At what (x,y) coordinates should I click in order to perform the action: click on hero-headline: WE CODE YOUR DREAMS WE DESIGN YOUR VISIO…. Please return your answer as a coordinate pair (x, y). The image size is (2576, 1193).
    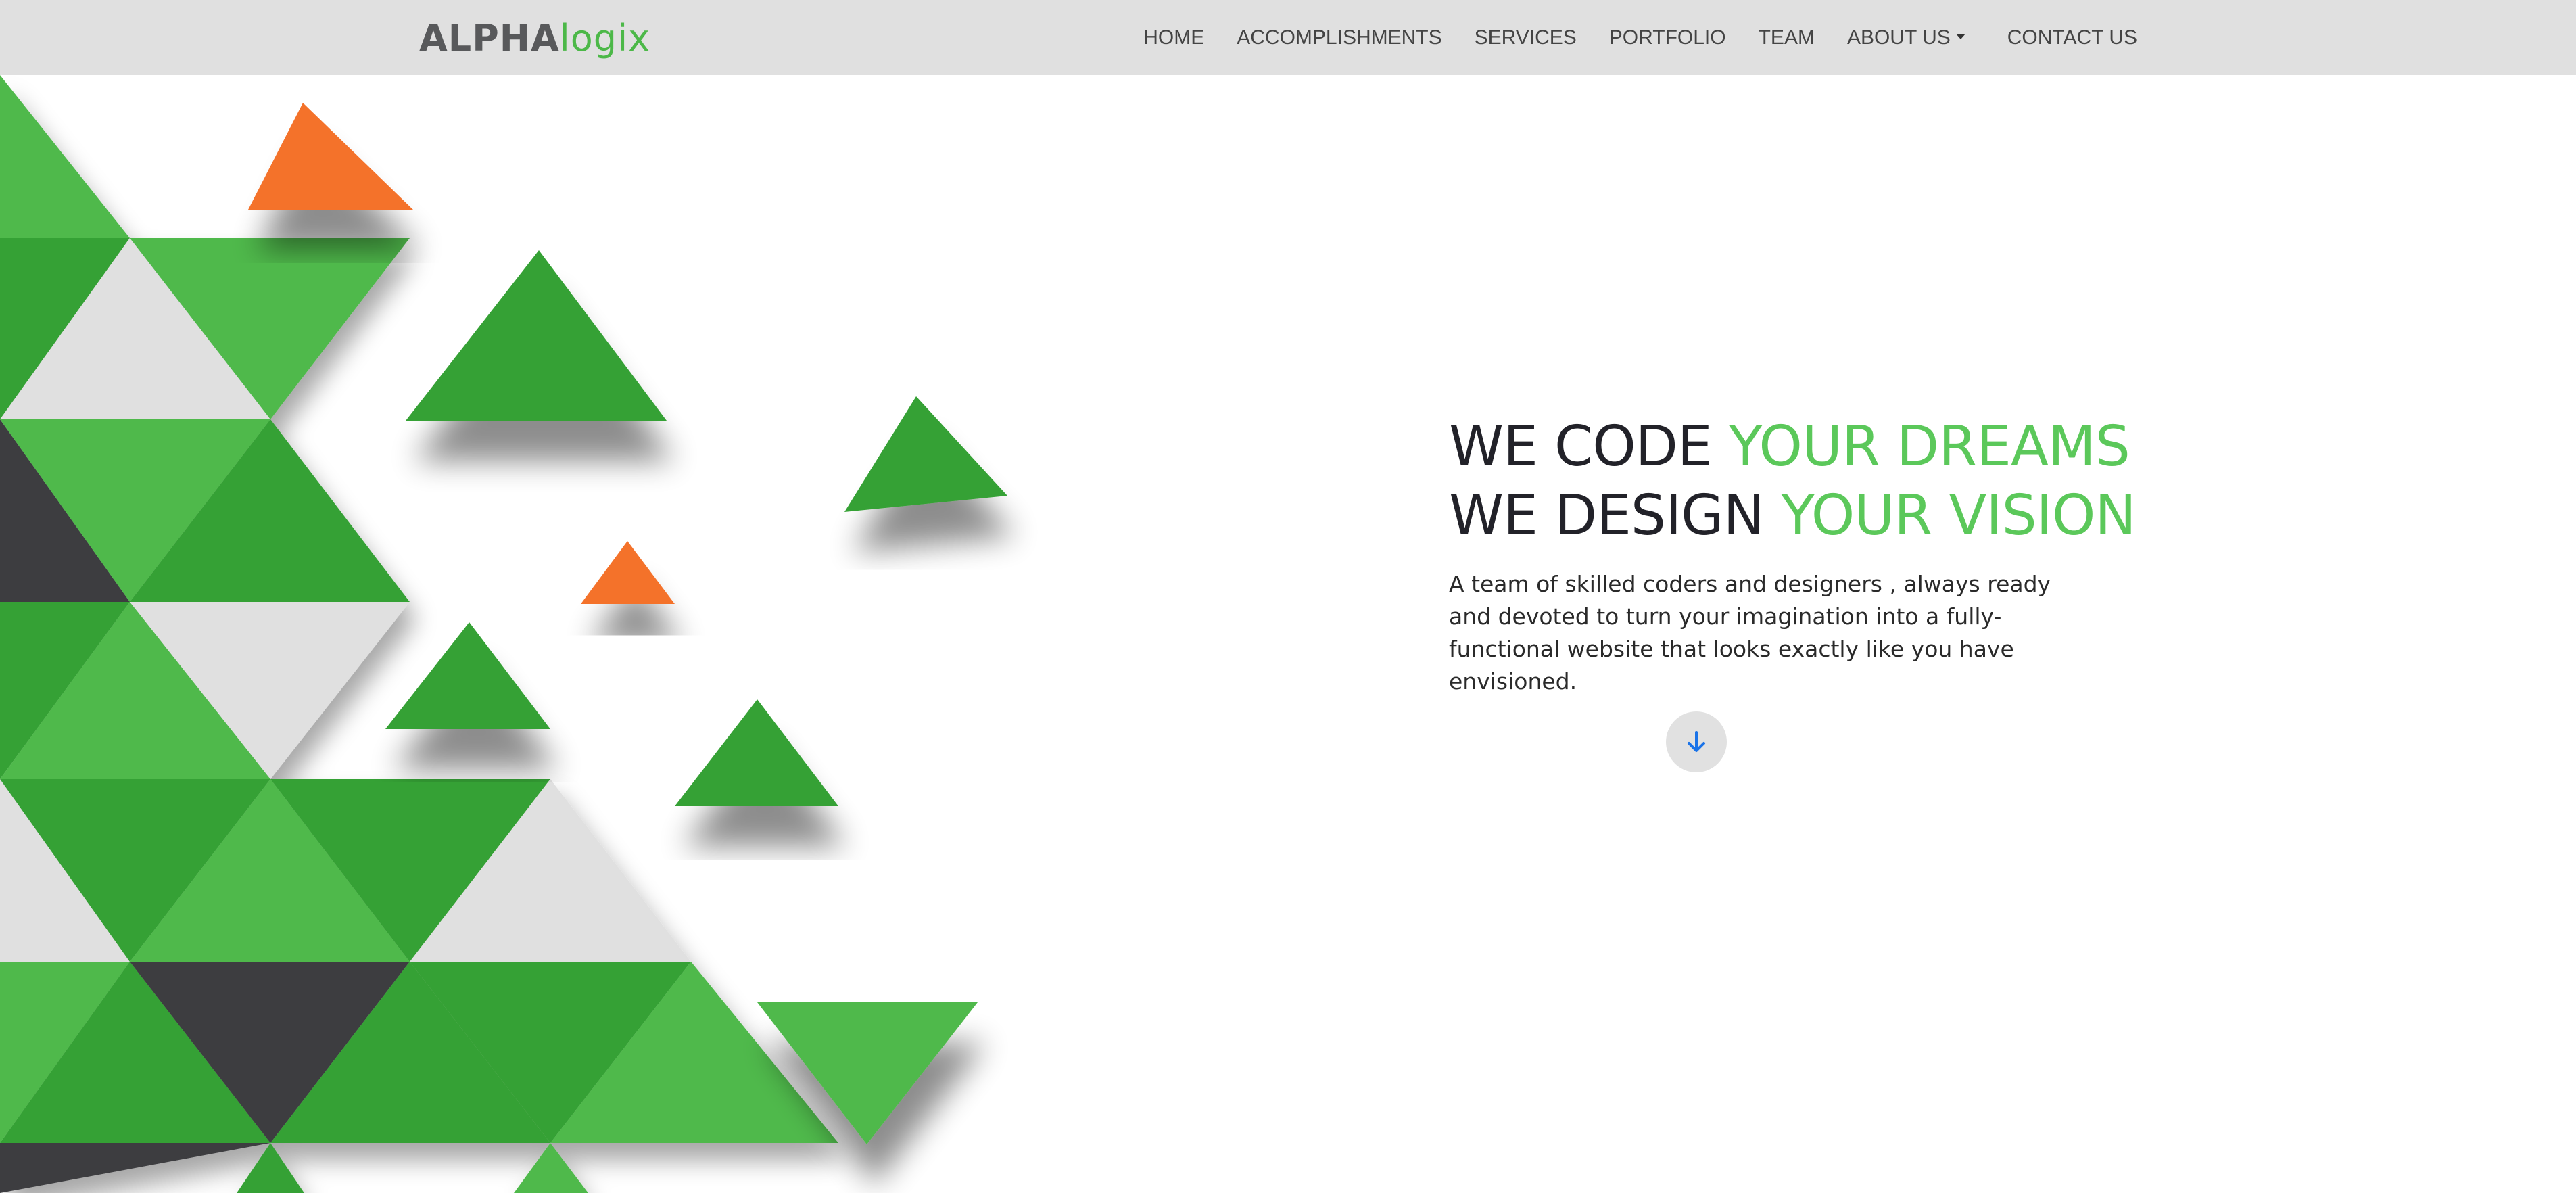
    Looking at the image, I should click on (1871, 482).